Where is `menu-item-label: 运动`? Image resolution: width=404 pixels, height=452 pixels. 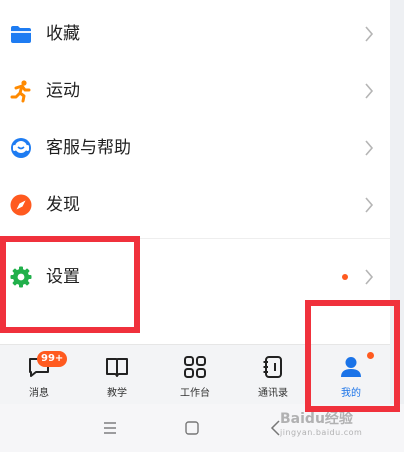 menu-item-label: 运动 is located at coordinates (63, 90).